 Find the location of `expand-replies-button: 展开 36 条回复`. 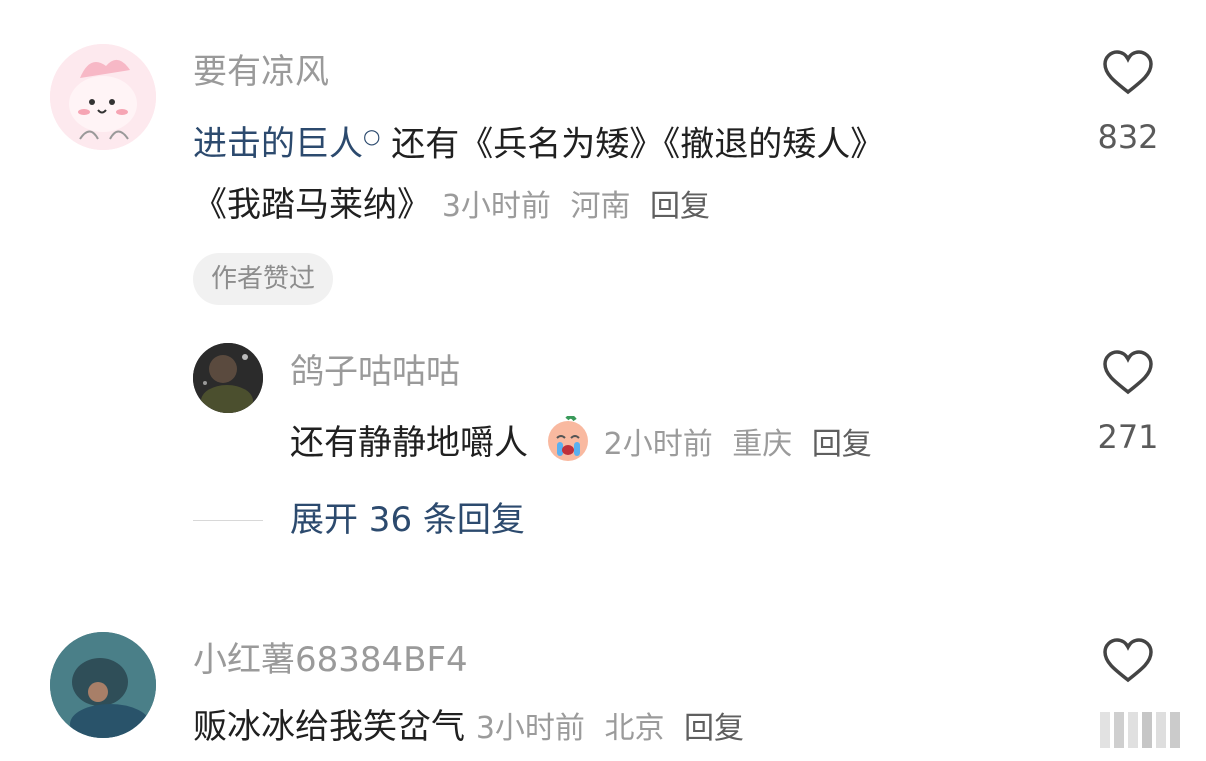

expand-replies-button: 展开 36 条回复 is located at coordinates (407, 520).